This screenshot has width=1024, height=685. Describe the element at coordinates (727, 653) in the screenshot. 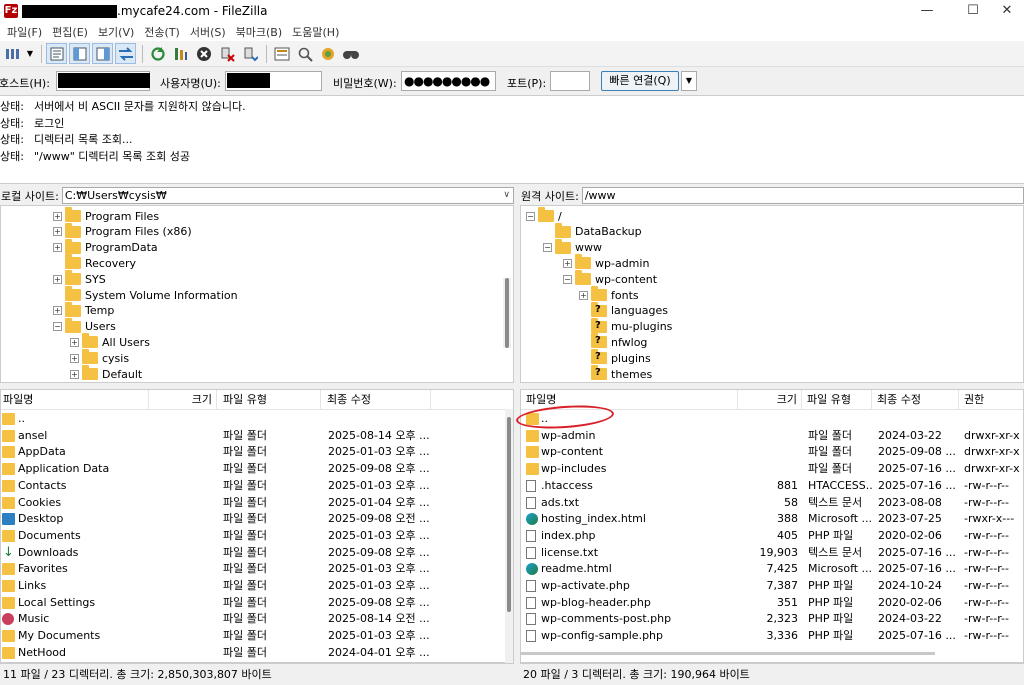

I see `remote-horizontal-scrollbar` at that location.